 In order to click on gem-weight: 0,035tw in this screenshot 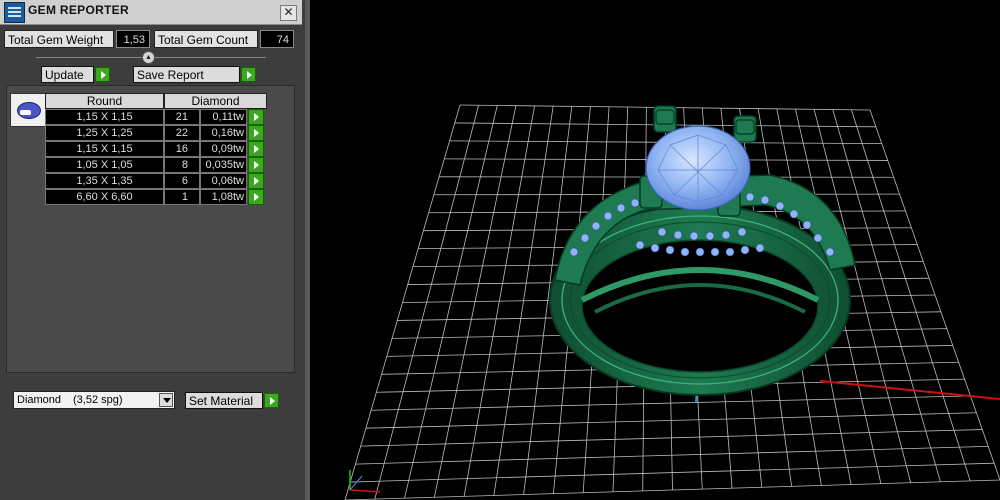, I will do `click(223, 165)`.